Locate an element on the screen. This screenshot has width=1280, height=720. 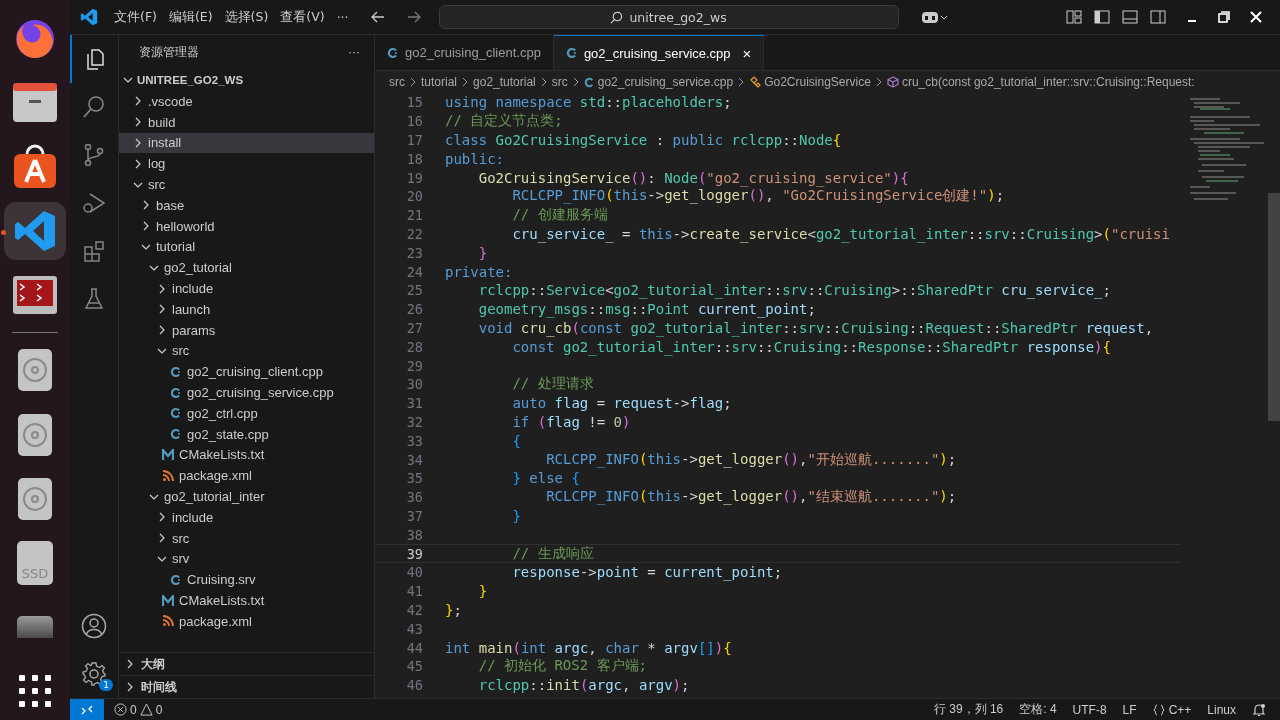
tree-item: install is located at coordinates (246, 143).